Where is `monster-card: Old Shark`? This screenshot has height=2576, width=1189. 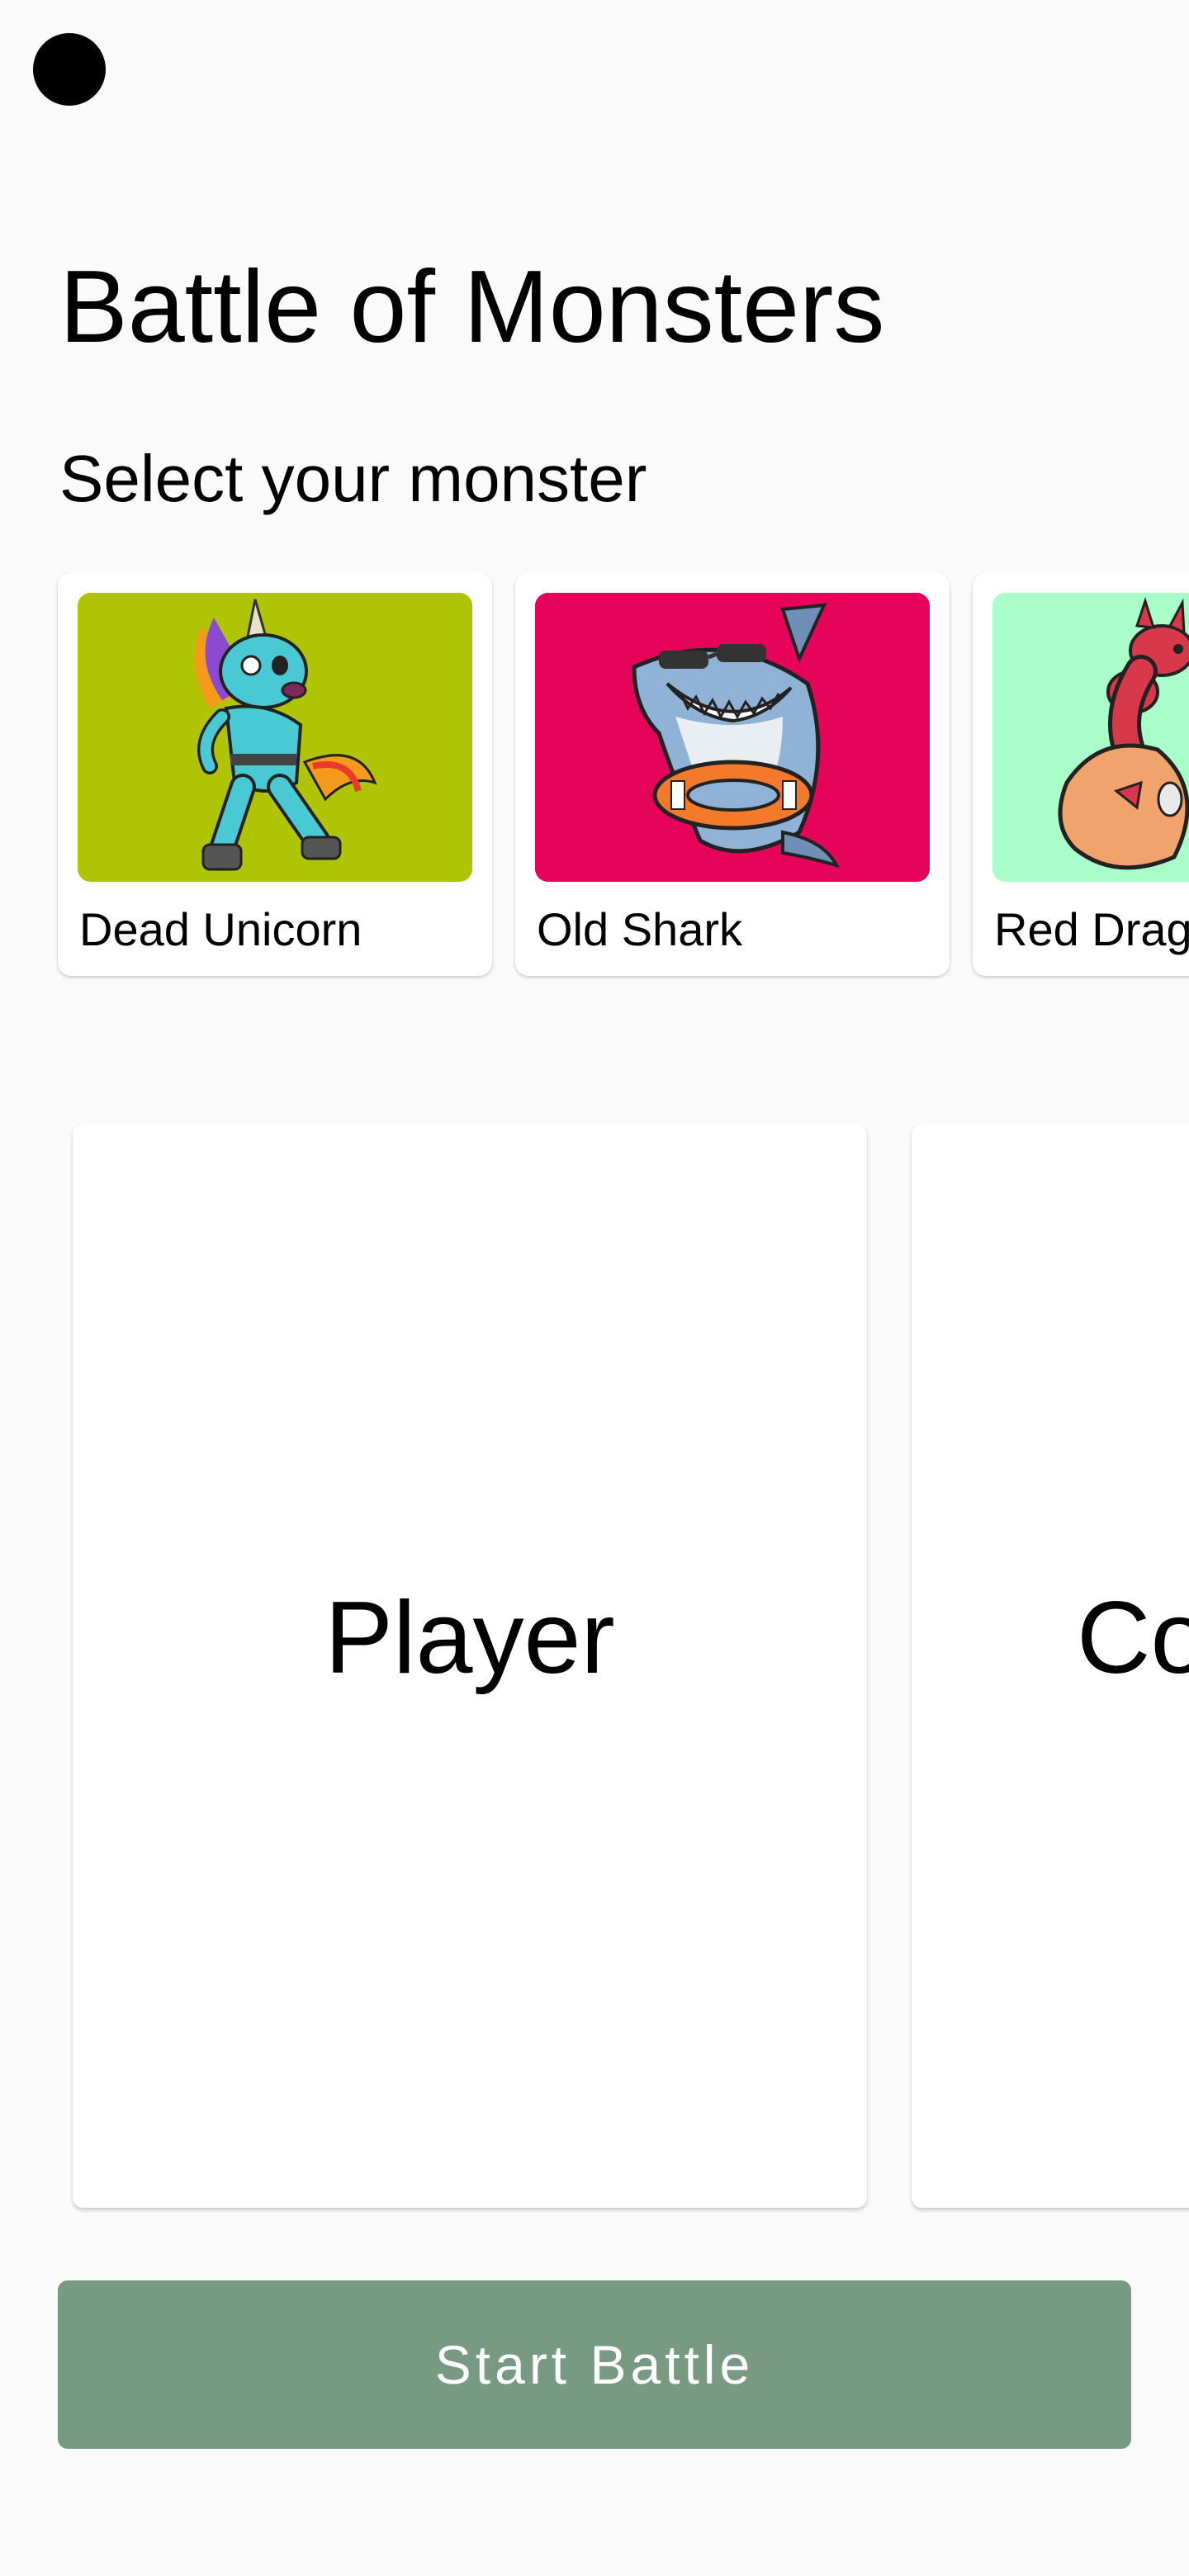
monster-card: Old Shark is located at coordinates (732, 774).